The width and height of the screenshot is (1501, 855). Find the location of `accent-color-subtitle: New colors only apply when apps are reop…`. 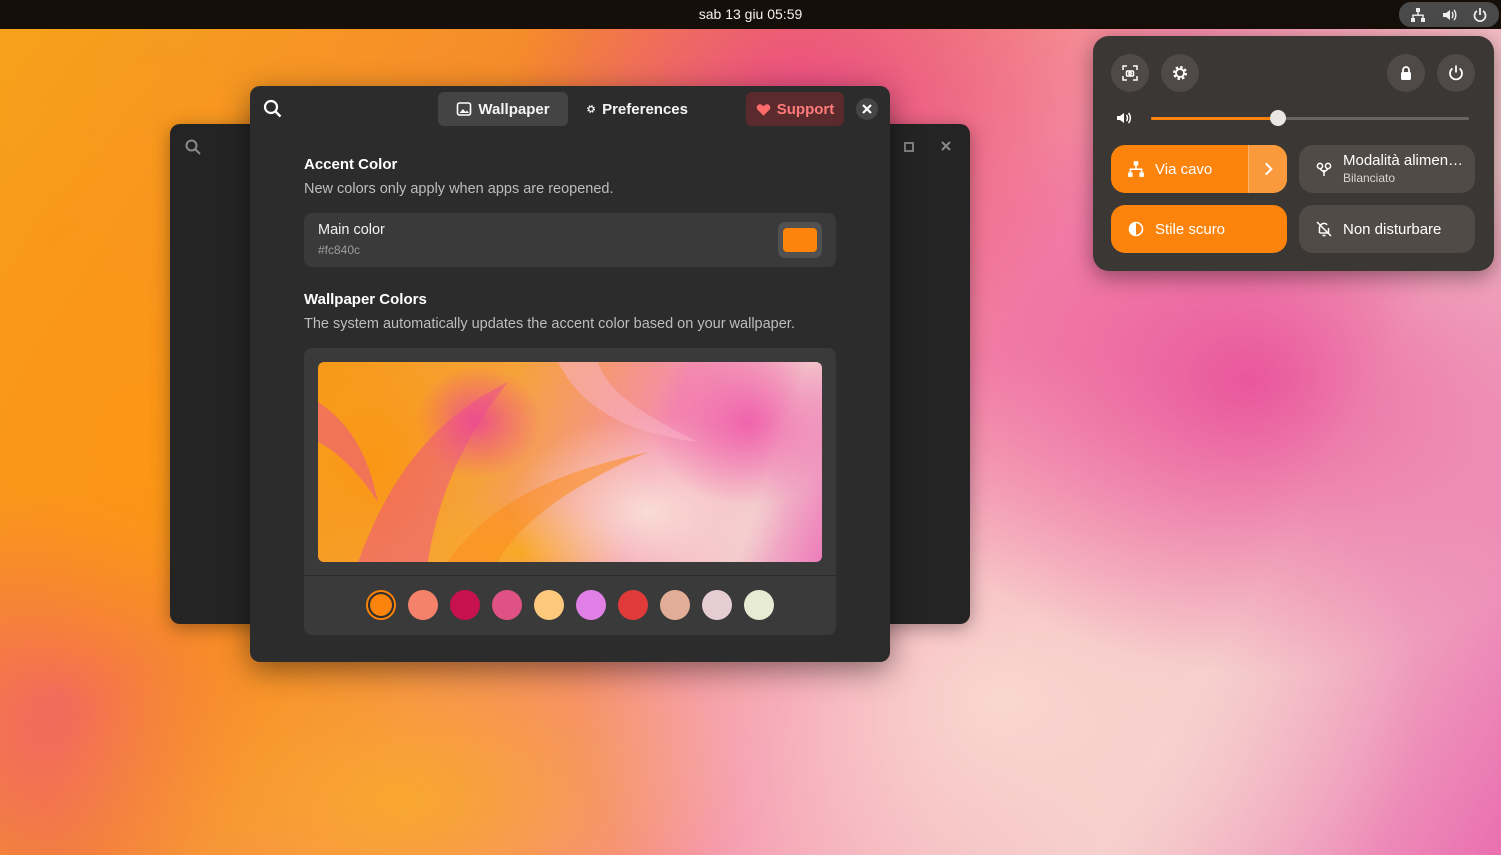

accent-color-subtitle: New colors only apply when apps are reop… is located at coordinates (459, 189).